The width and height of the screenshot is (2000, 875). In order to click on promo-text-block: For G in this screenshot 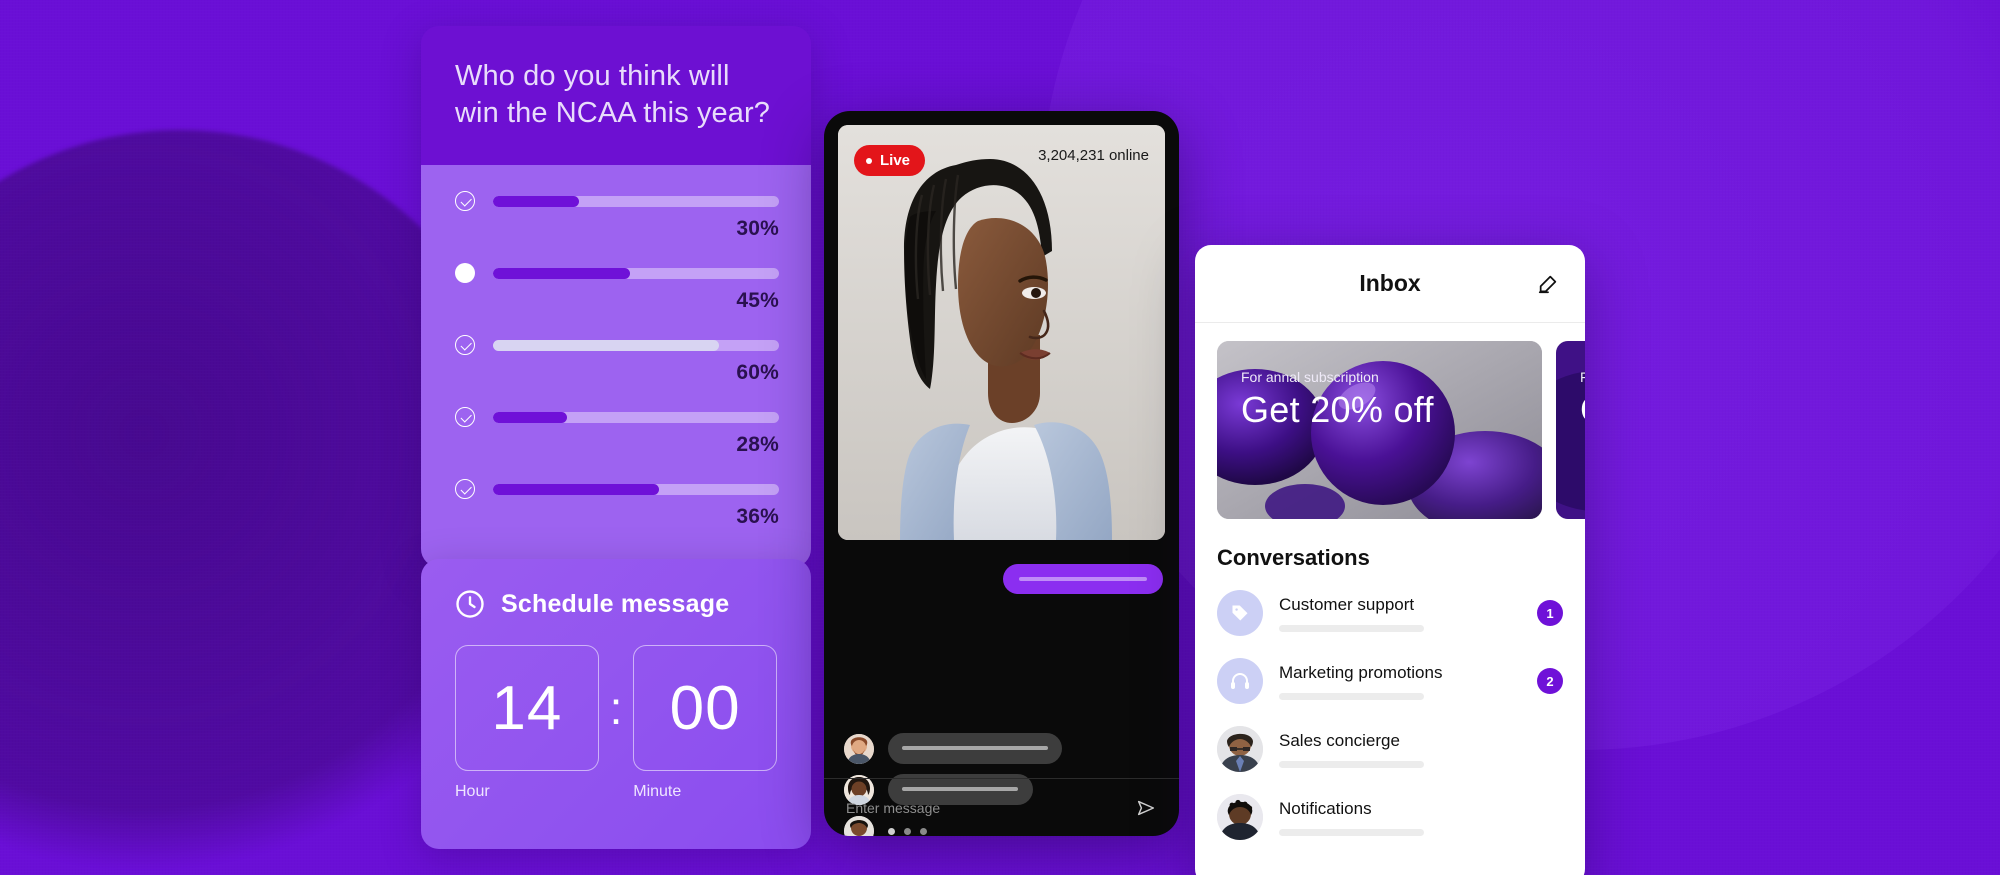, I will do `click(1582, 400)`.